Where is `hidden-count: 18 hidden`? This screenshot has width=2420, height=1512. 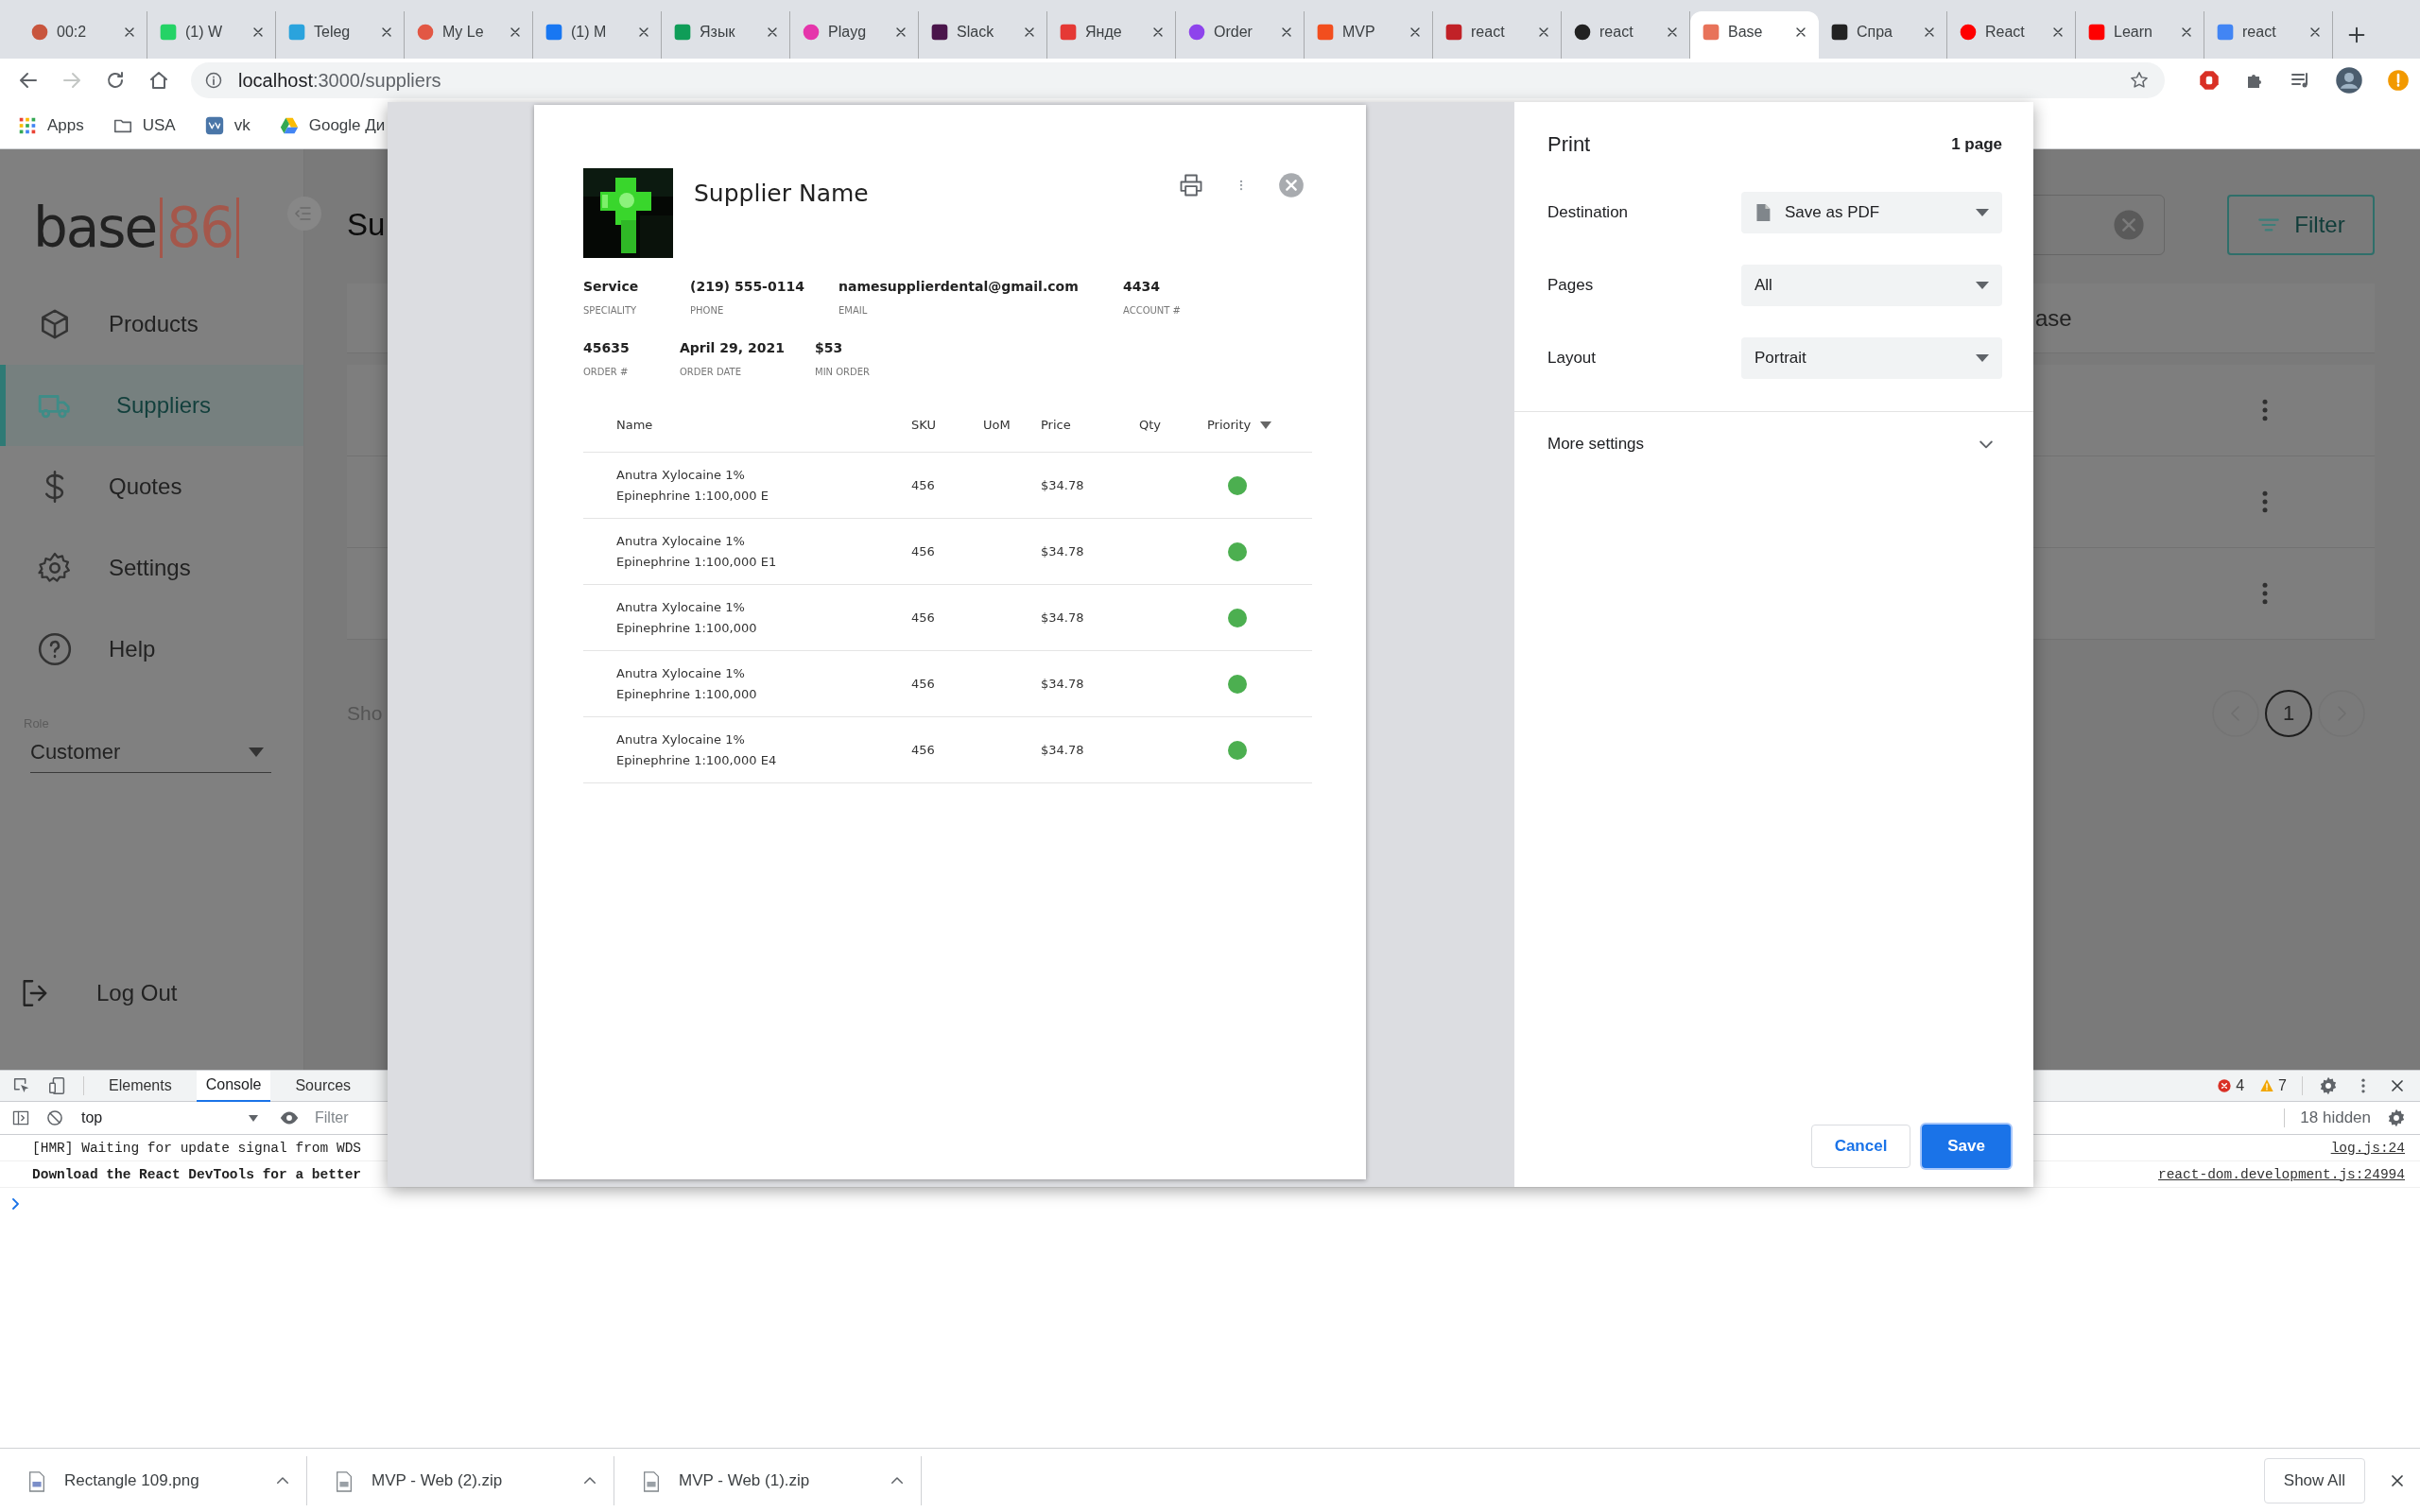 hidden-count: 18 hidden is located at coordinates (2335, 1117).